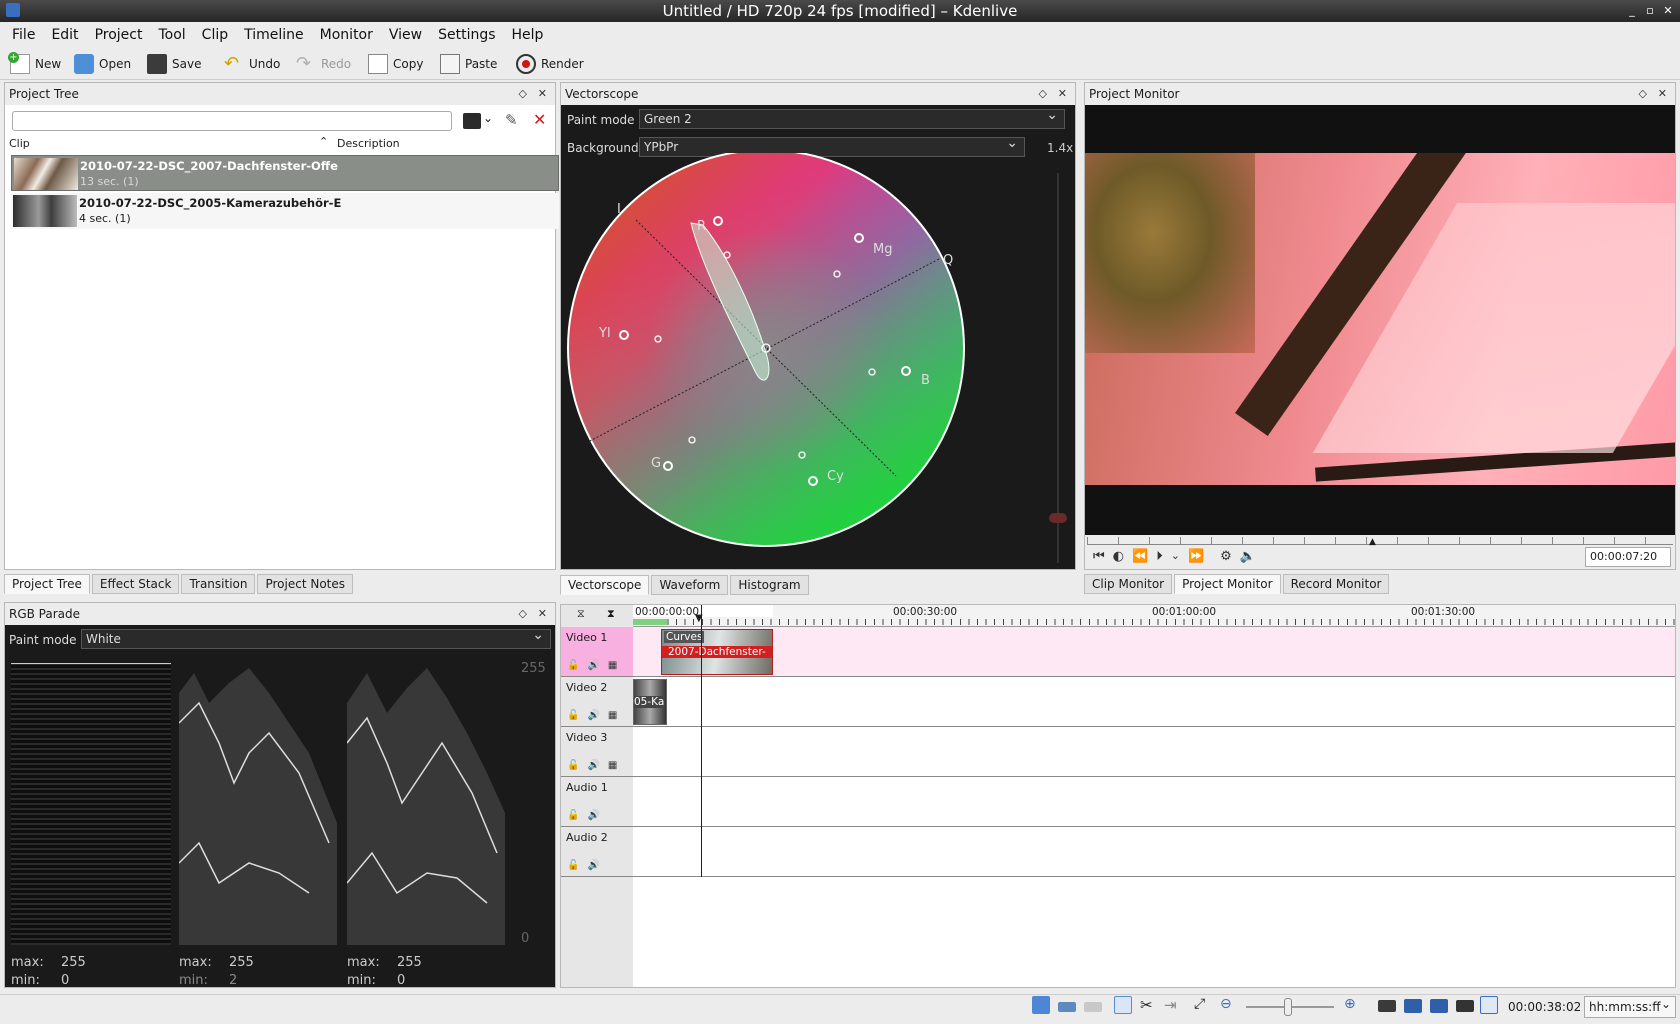 The height and width of the screenshot is (1024, 1680). I want to click on tab-clip-monitor: Clip Monitor, so click(1128, 584).